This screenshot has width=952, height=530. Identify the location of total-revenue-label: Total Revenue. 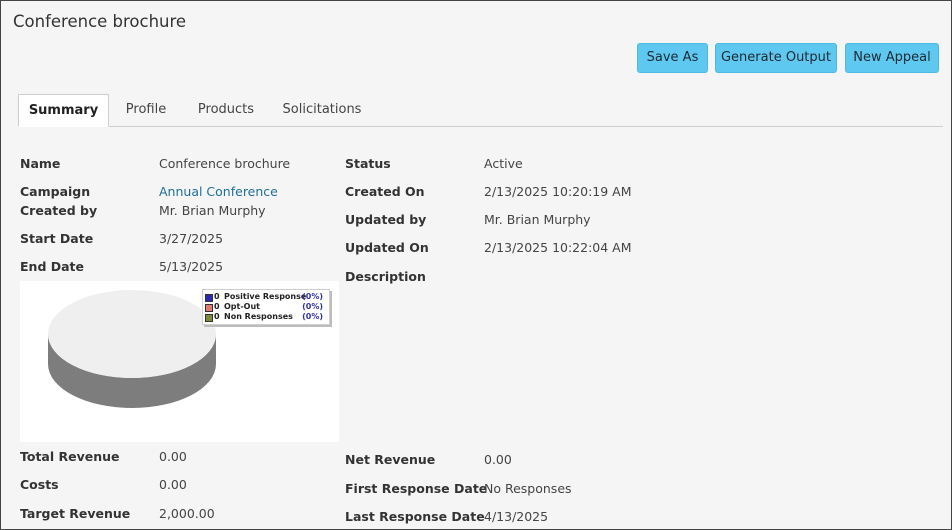
(70, 456).